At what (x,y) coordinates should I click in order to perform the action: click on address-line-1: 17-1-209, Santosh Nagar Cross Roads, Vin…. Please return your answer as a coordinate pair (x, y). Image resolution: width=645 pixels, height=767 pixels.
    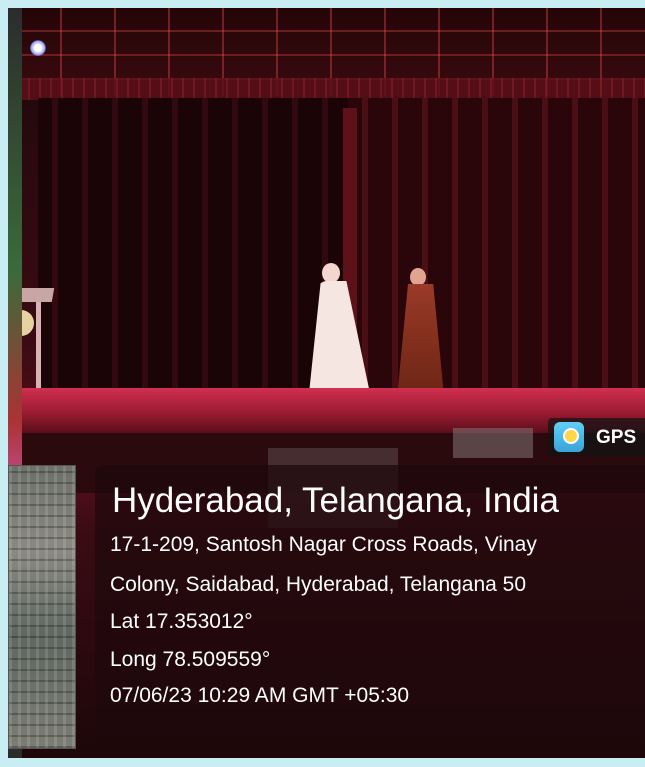
    Looking at the image, I should click on (323, 544).